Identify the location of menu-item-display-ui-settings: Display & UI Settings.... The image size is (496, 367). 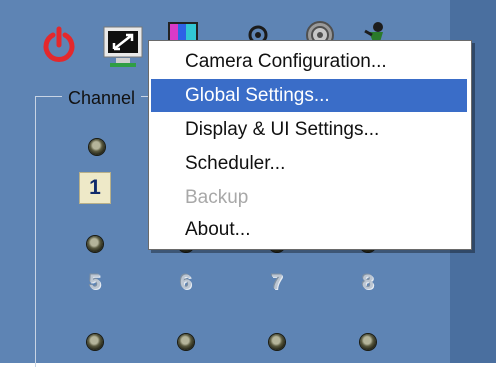
(309, 129).